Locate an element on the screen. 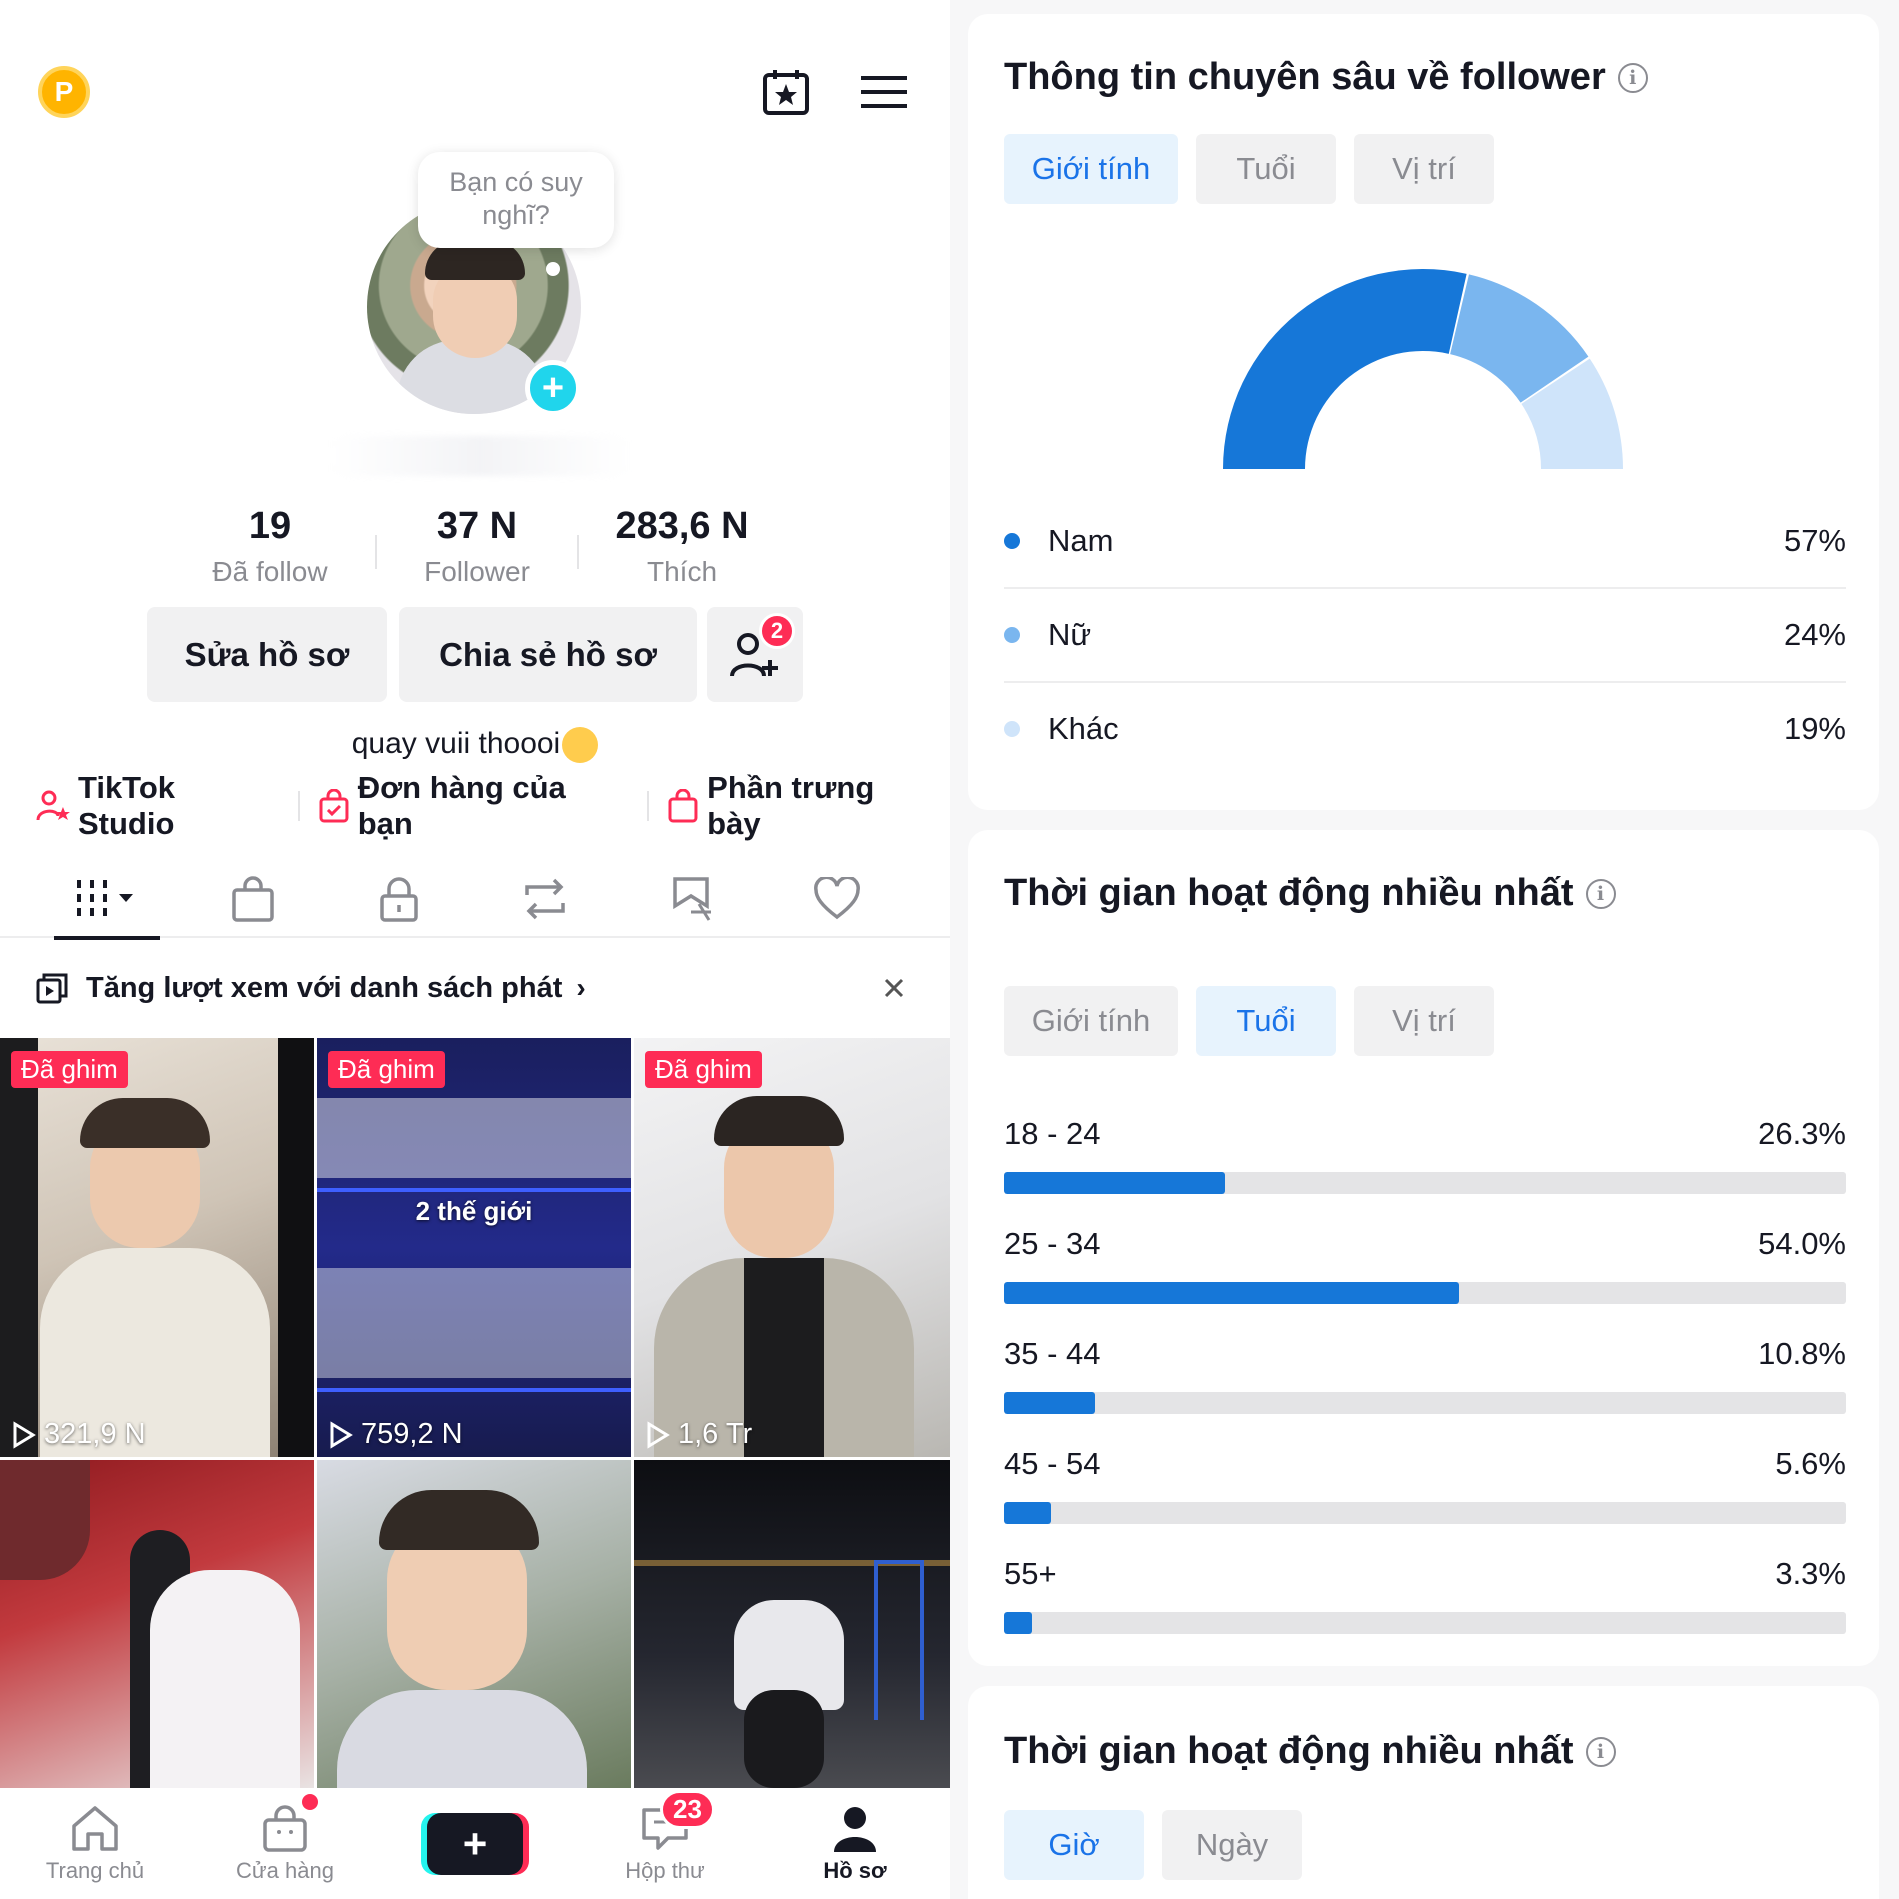 Image resolution: width=1899 pixels, height=1899 pixels. nav-profile: Hồ sơ is located at coordinates (855, 1843).